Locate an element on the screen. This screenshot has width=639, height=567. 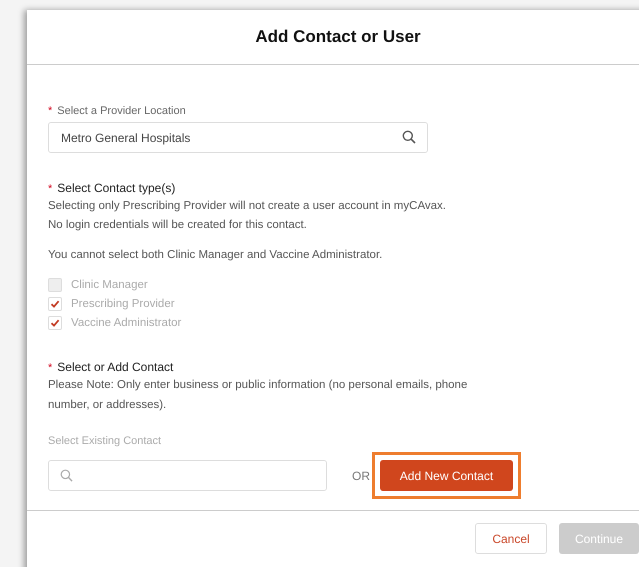
contact-search-field is located at coordinates (187, 475).